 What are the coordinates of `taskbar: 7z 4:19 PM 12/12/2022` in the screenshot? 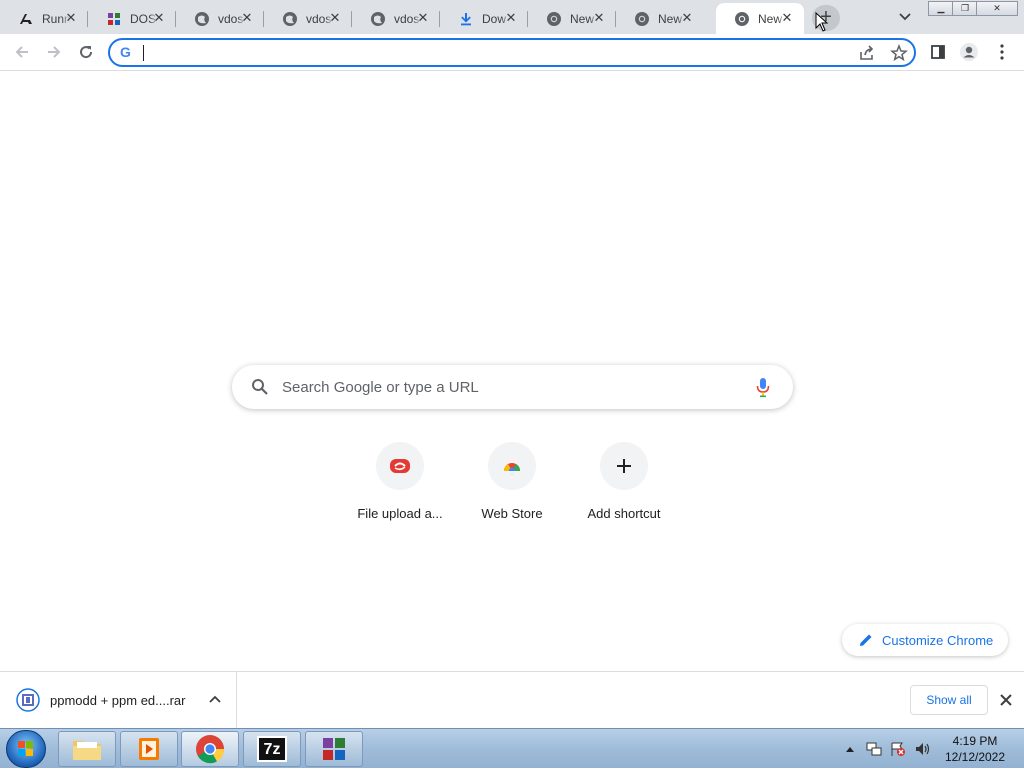 It's located at (512, 748).